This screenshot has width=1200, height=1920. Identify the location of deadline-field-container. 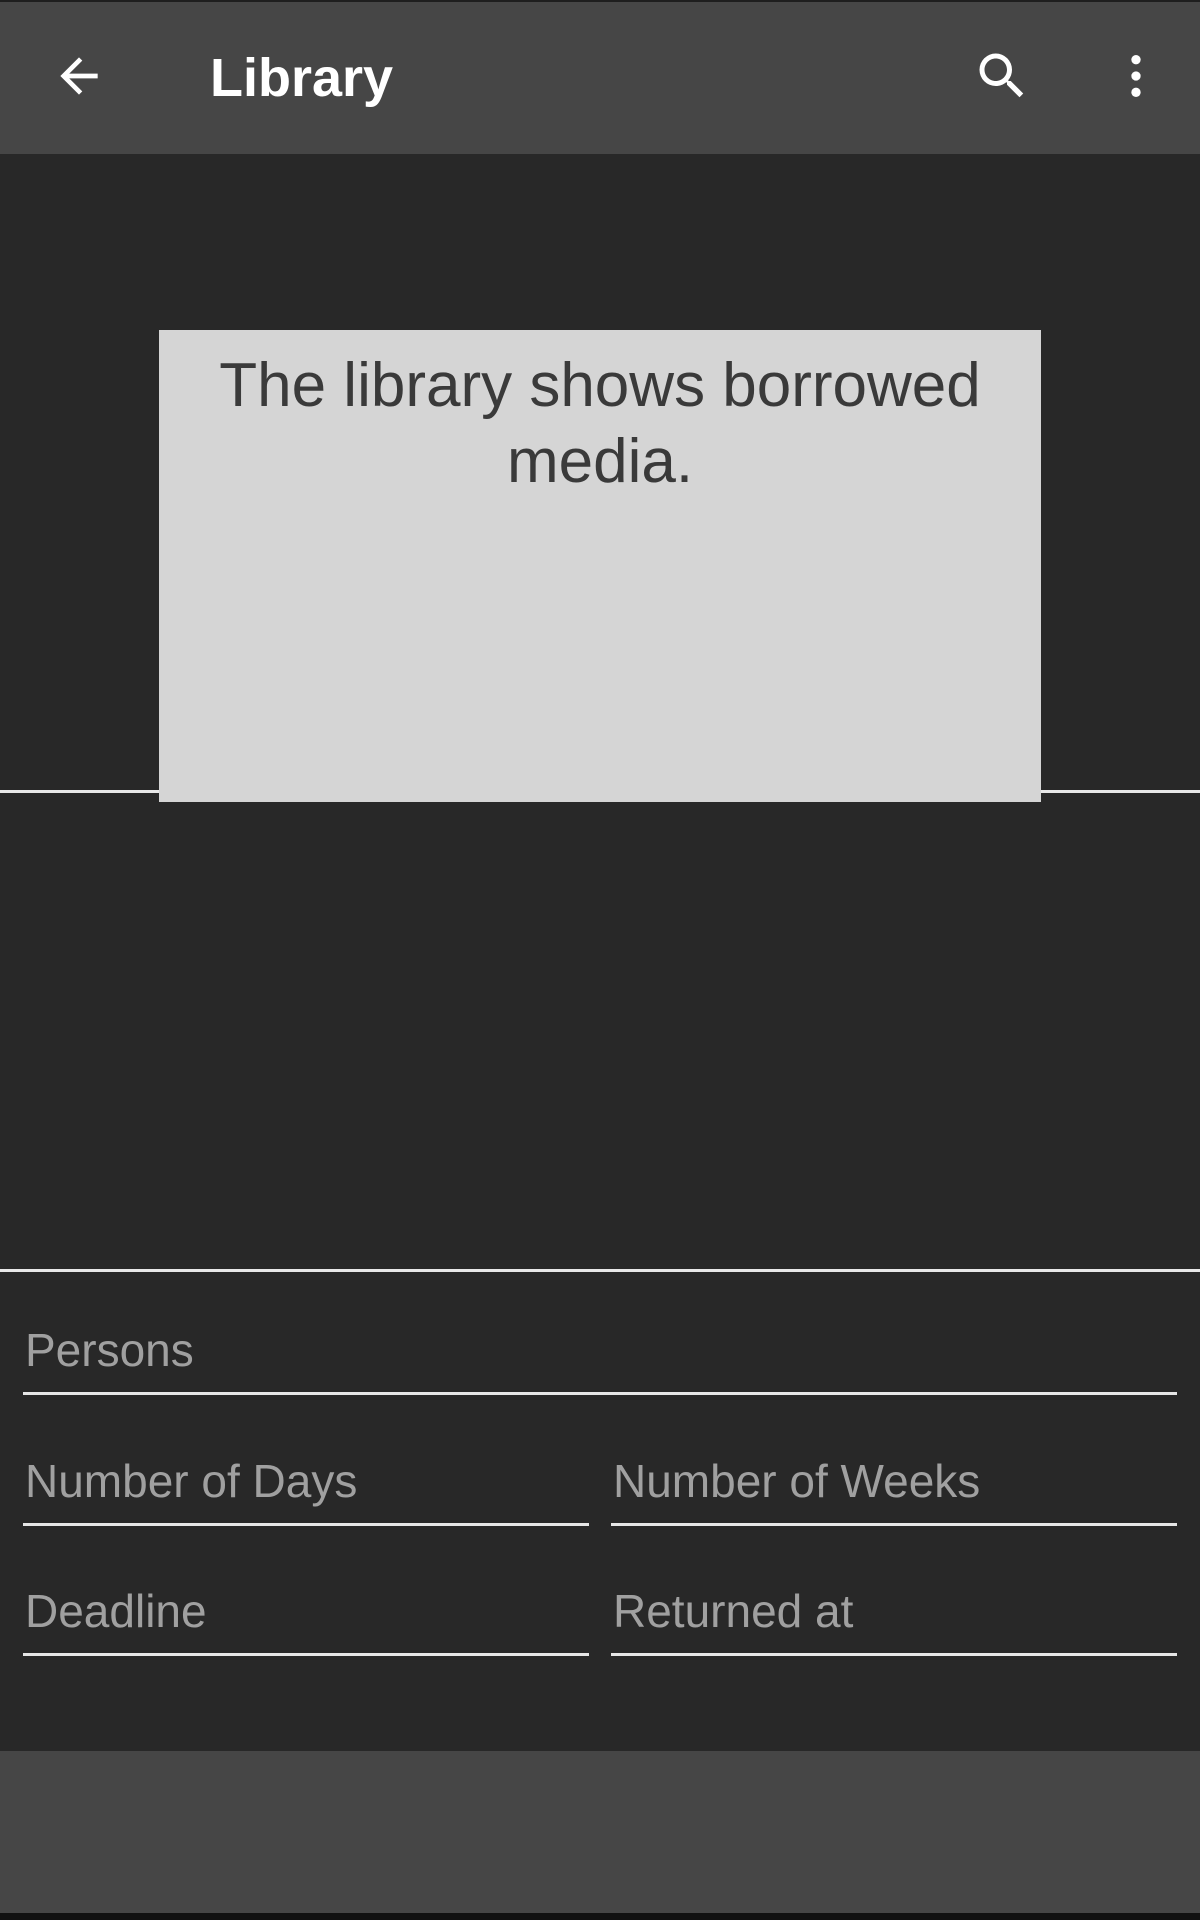
(306, 1614).